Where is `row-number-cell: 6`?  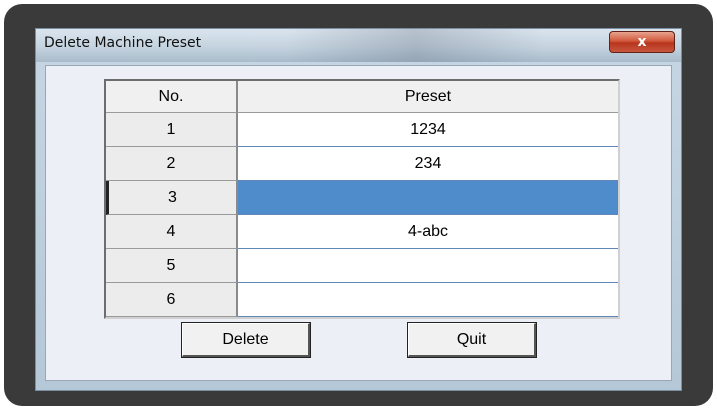 row-number-cell: 6 is located at coordinates (172, 300).